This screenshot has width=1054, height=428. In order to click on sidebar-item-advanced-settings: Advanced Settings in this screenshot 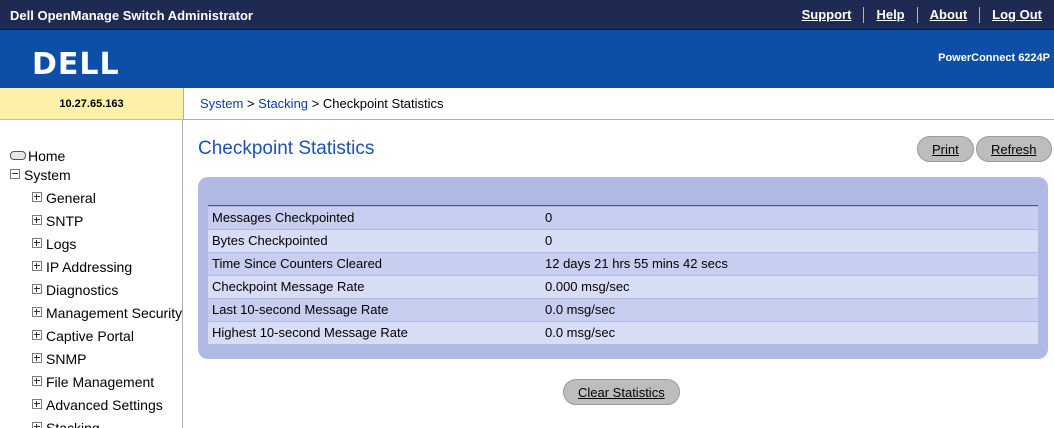, I will do `click(97, 405)`.